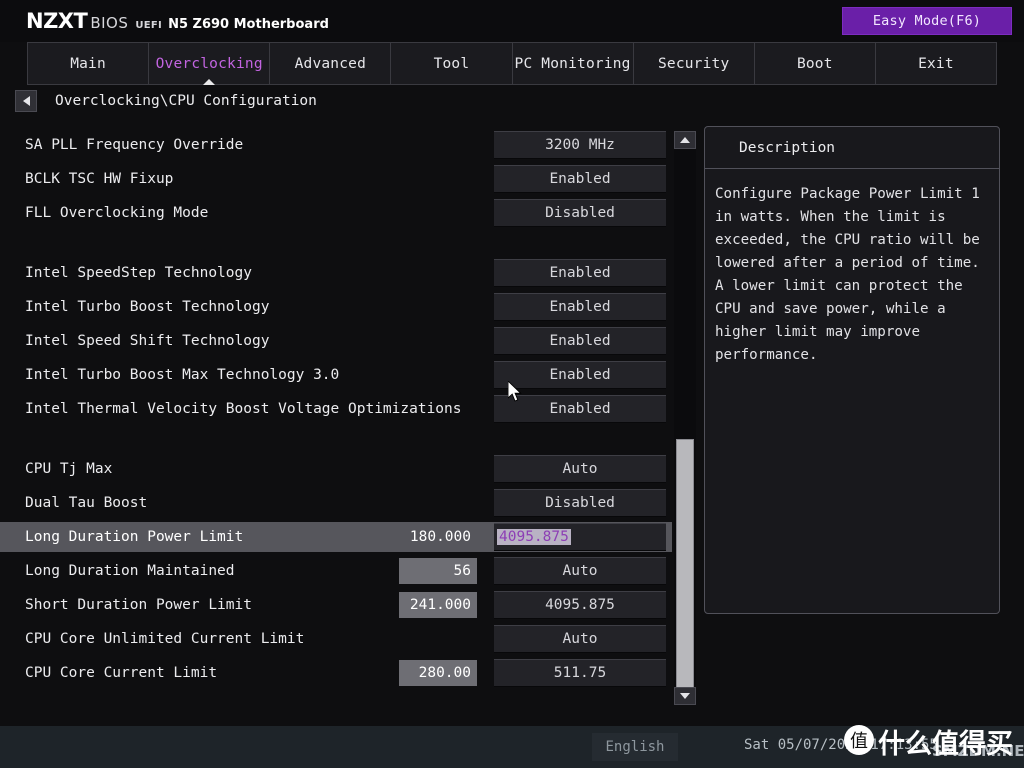 The width and height of the screenshot is (1024, 768). I want to click on setting-numeric-value: 180.000, so click(440, 537).